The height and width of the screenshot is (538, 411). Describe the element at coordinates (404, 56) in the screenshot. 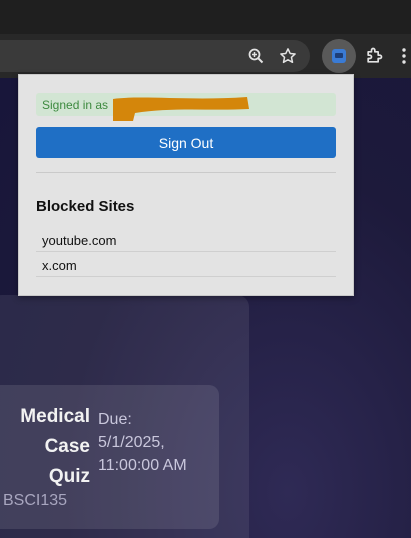

I see `menu-icon` at that location.